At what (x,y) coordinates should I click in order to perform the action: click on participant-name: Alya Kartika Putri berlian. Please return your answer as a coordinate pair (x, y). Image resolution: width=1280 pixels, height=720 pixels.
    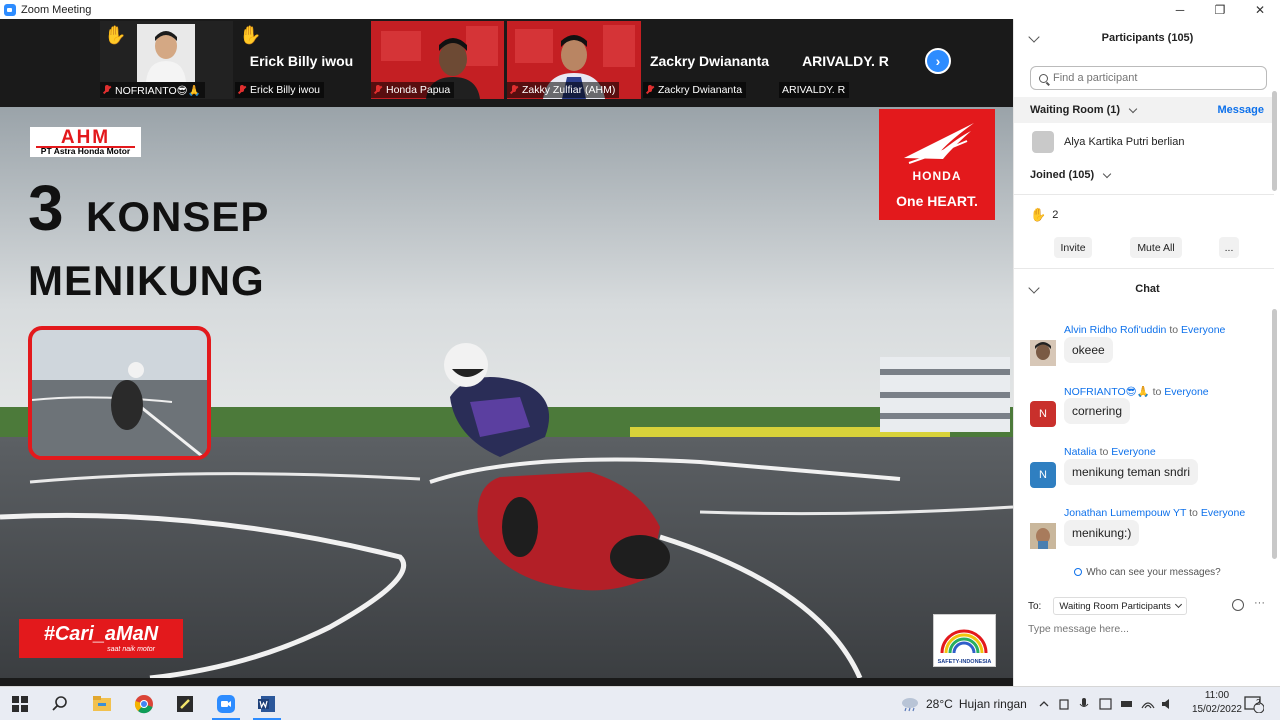
    Looking at the image, I should click on (1124, 142).